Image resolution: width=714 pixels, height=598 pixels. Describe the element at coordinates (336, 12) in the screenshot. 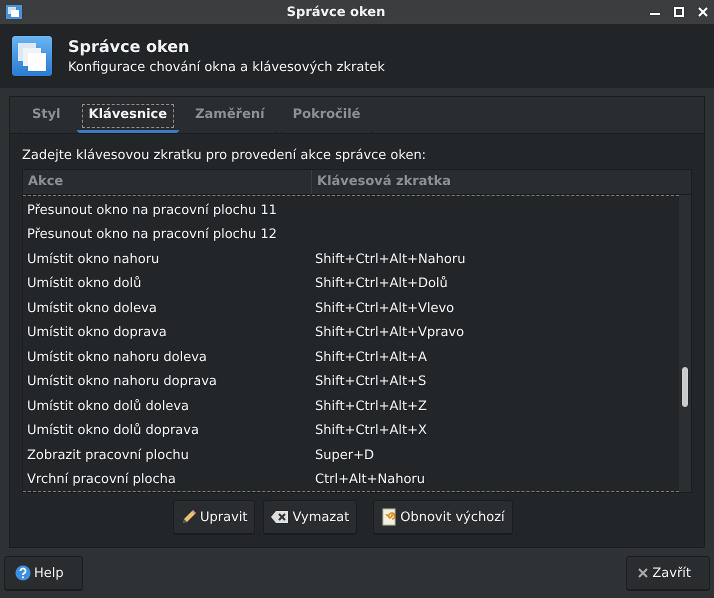

I see `window-title: Správce oken` at that location.